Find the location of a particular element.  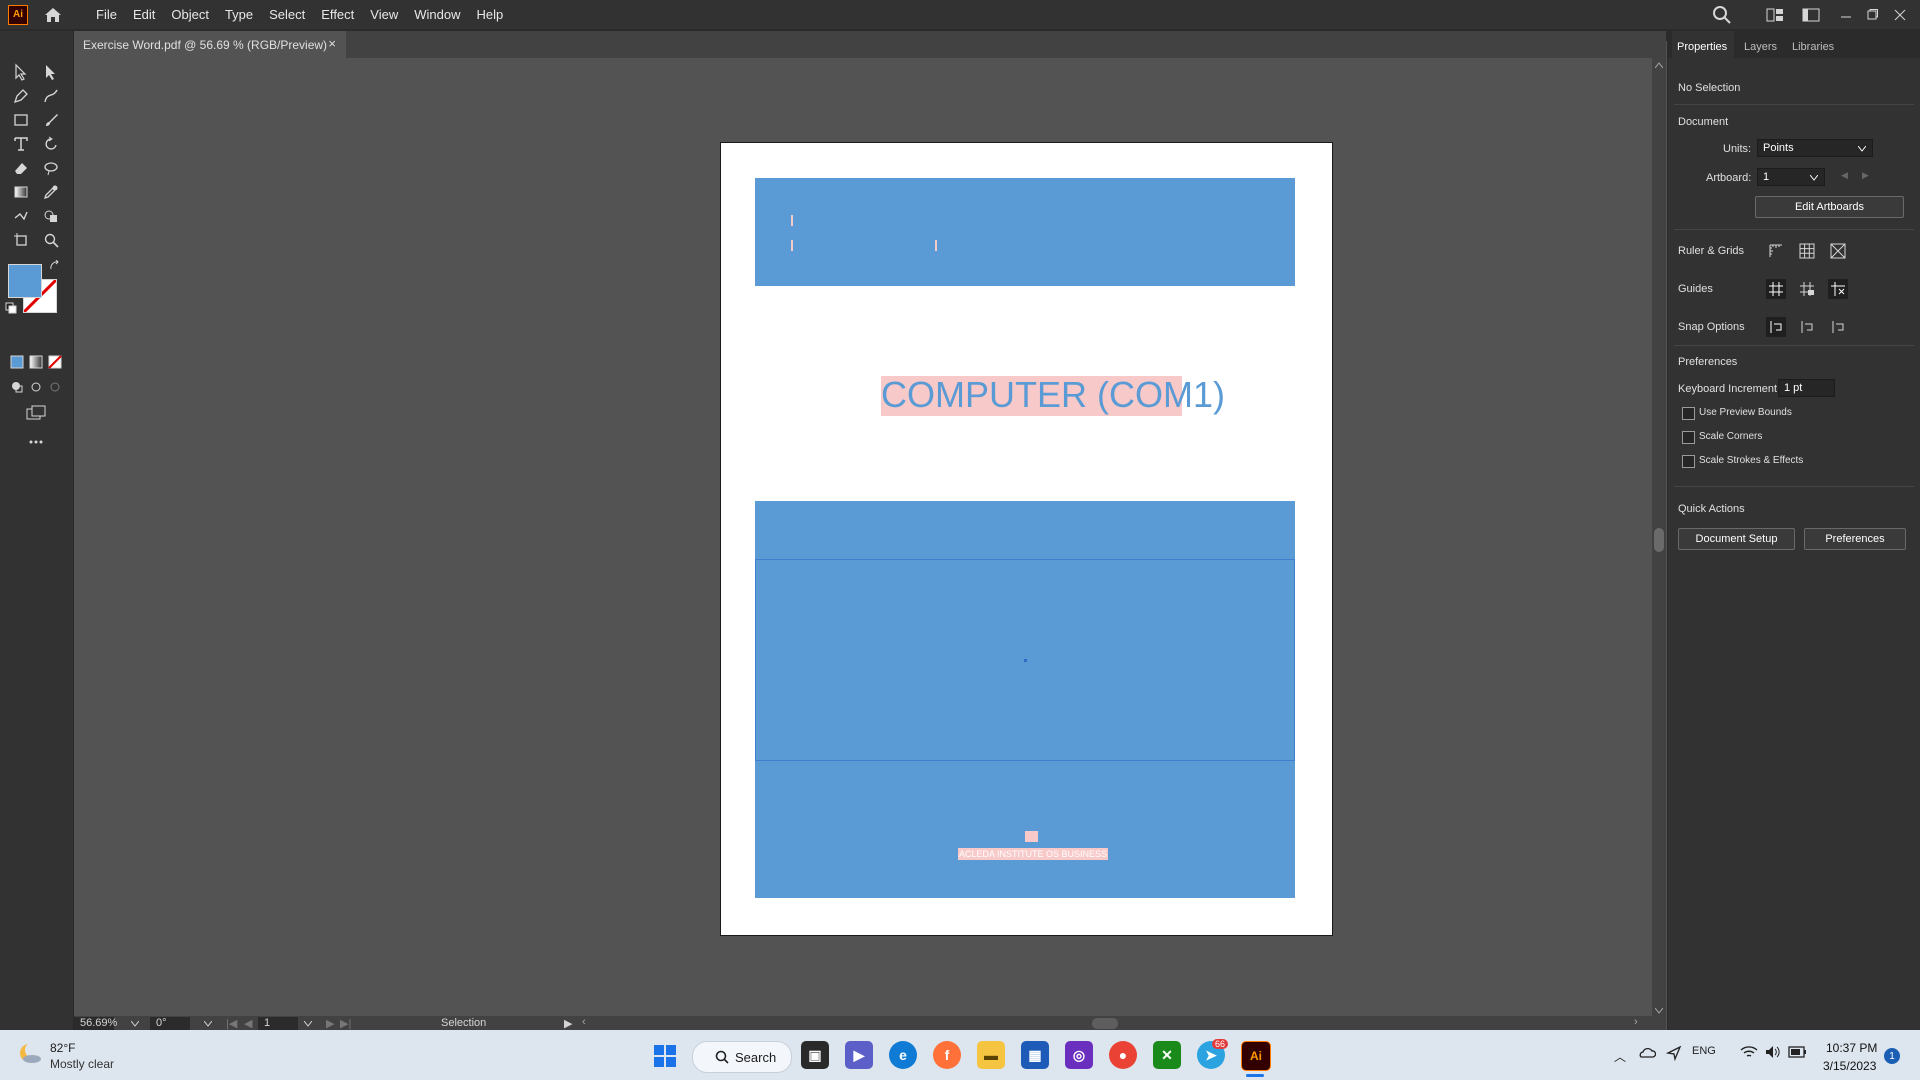

illustrator-taskbar-icon: Ai is located at coordinates (1256, 1056).